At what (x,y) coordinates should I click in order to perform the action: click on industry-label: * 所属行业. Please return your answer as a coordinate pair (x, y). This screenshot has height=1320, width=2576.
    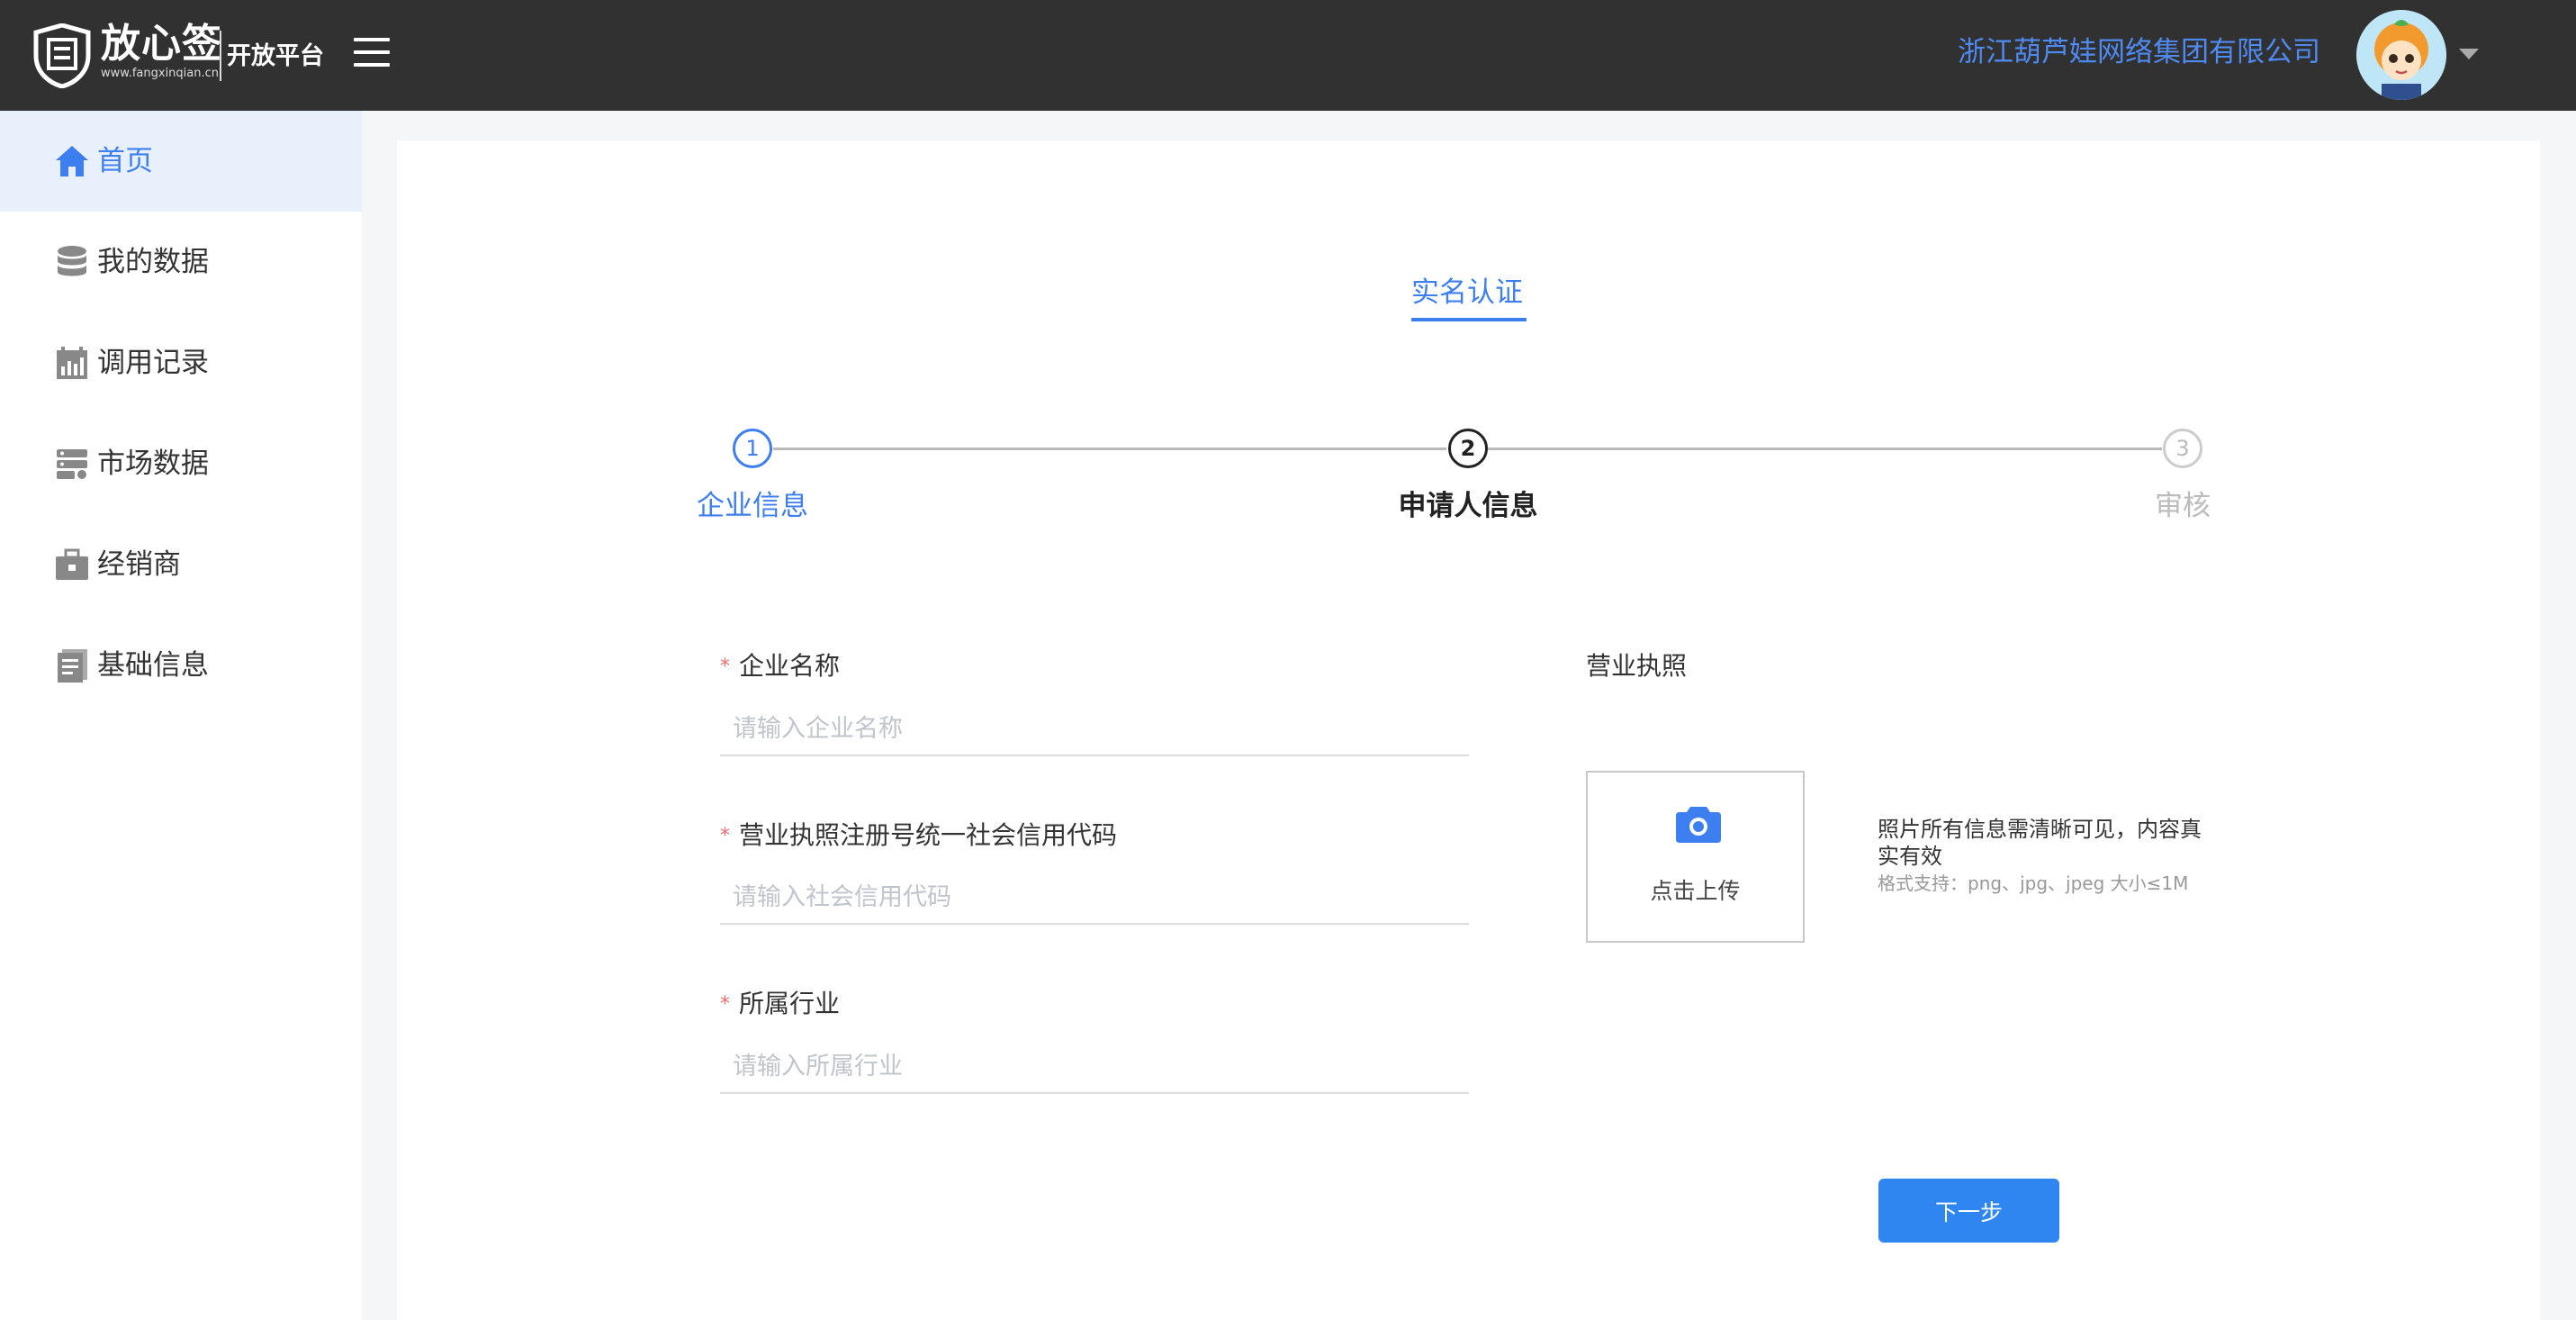
    Looking at the image, I should click on (780, 1003).